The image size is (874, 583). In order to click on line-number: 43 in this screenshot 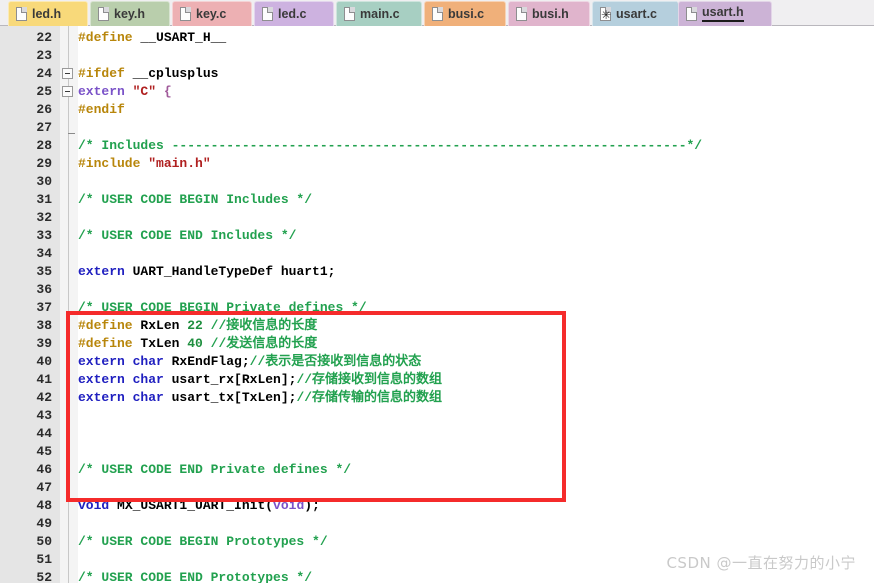, I will do `click(44, 415)`.